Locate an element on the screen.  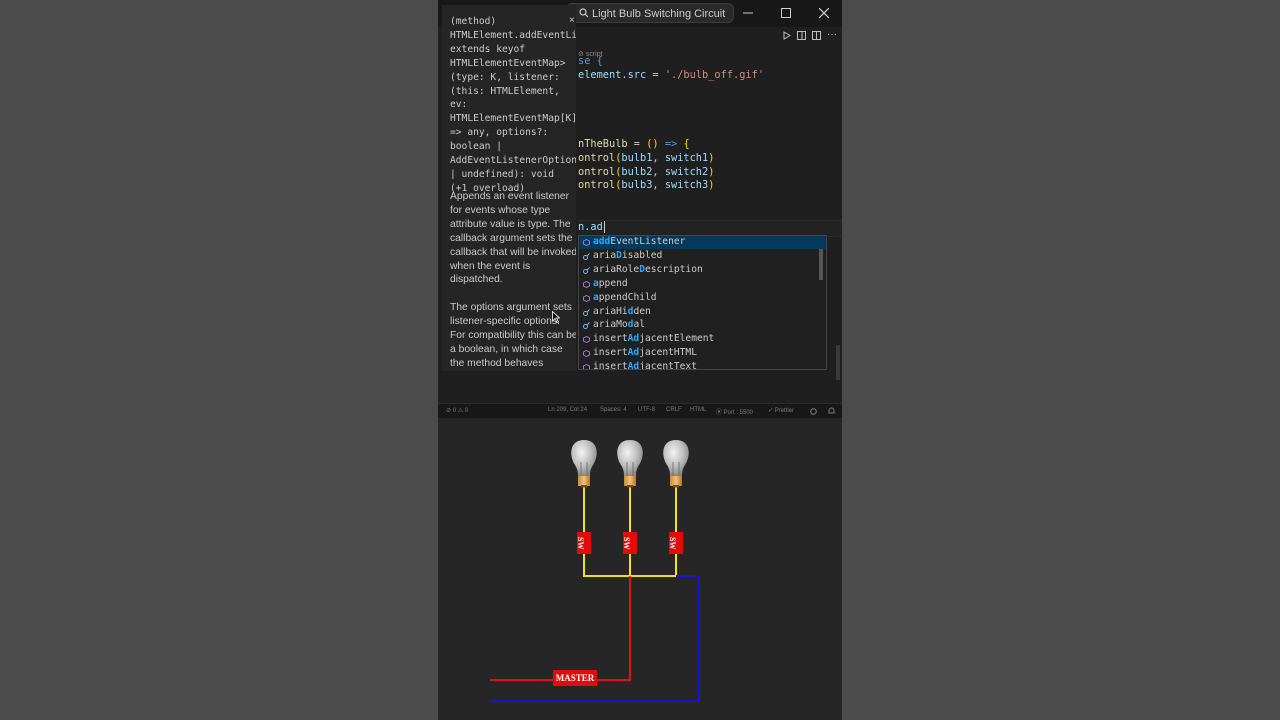
code-token: src is located at coordinates (637, 75).